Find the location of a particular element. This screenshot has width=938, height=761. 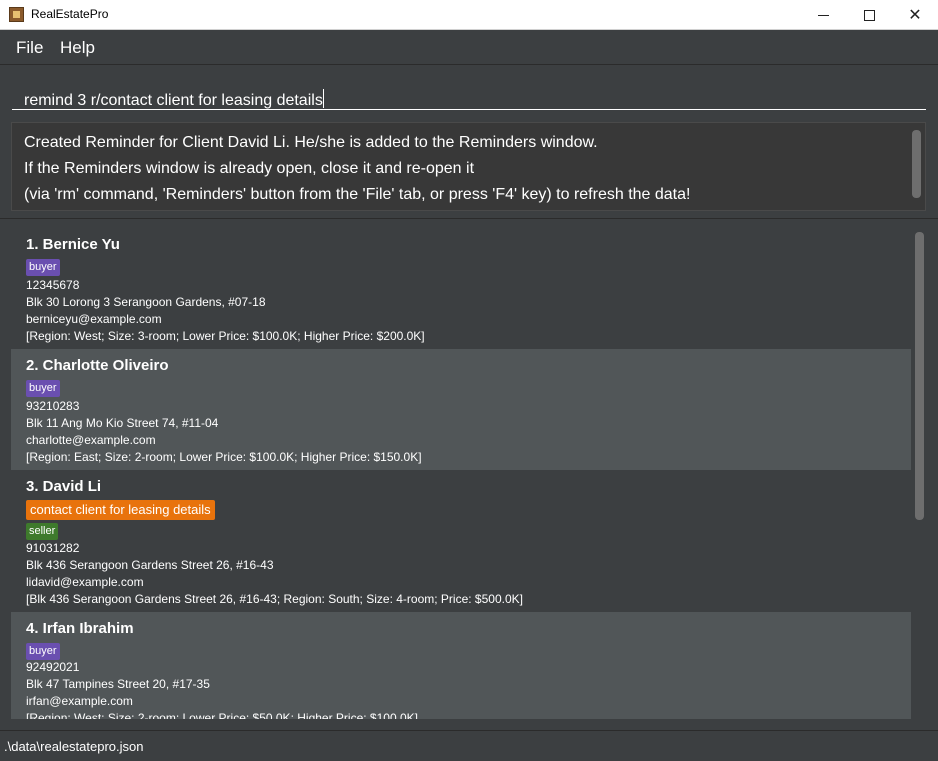

close-button: ✕ is located at coordinates (915, 15).